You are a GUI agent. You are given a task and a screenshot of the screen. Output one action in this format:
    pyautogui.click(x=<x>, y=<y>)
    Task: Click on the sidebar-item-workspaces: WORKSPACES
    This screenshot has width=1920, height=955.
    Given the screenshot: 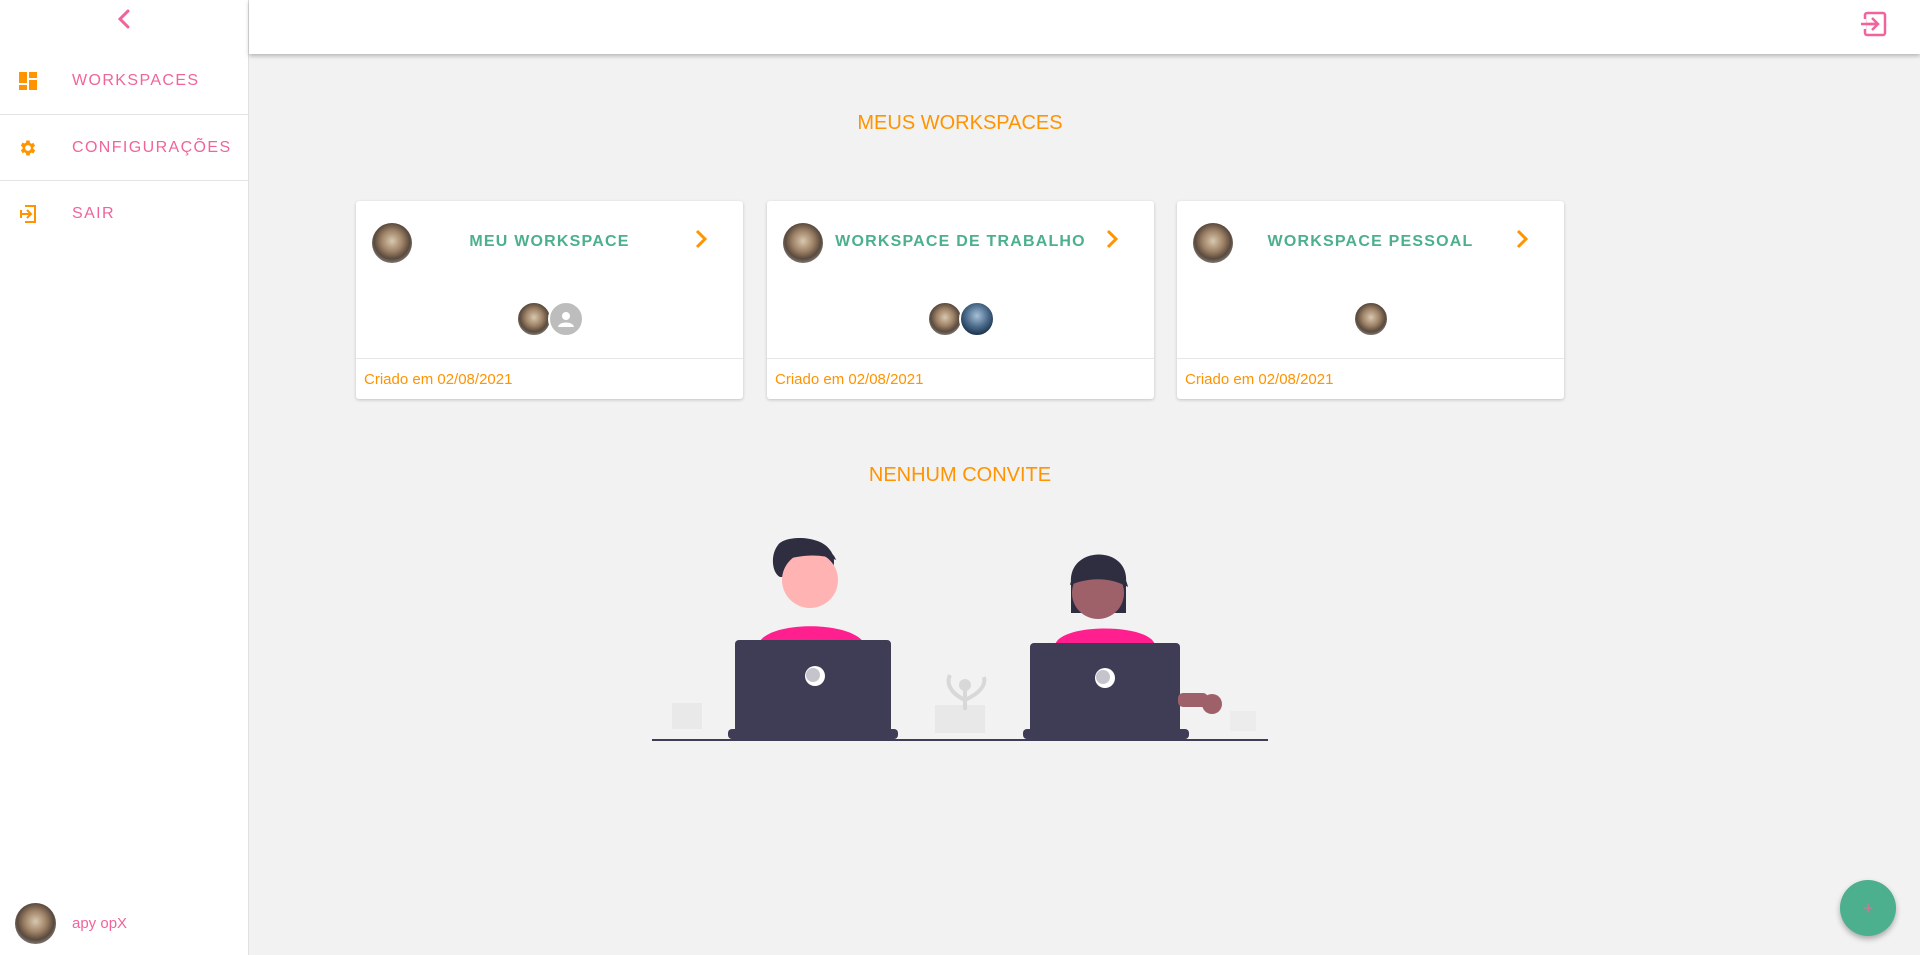 What is the action you would take?
    pyautogui.click(x=124, y=81)
    